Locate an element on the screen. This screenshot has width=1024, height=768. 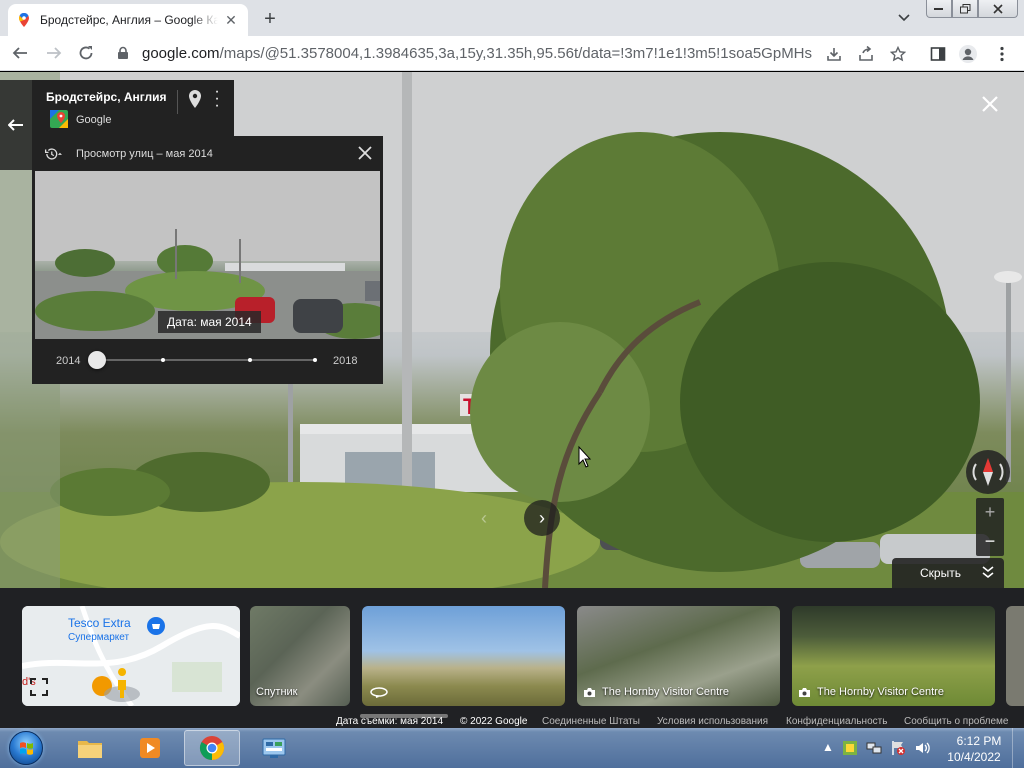
windows-logo-icon is located at coordinates (26, 748).